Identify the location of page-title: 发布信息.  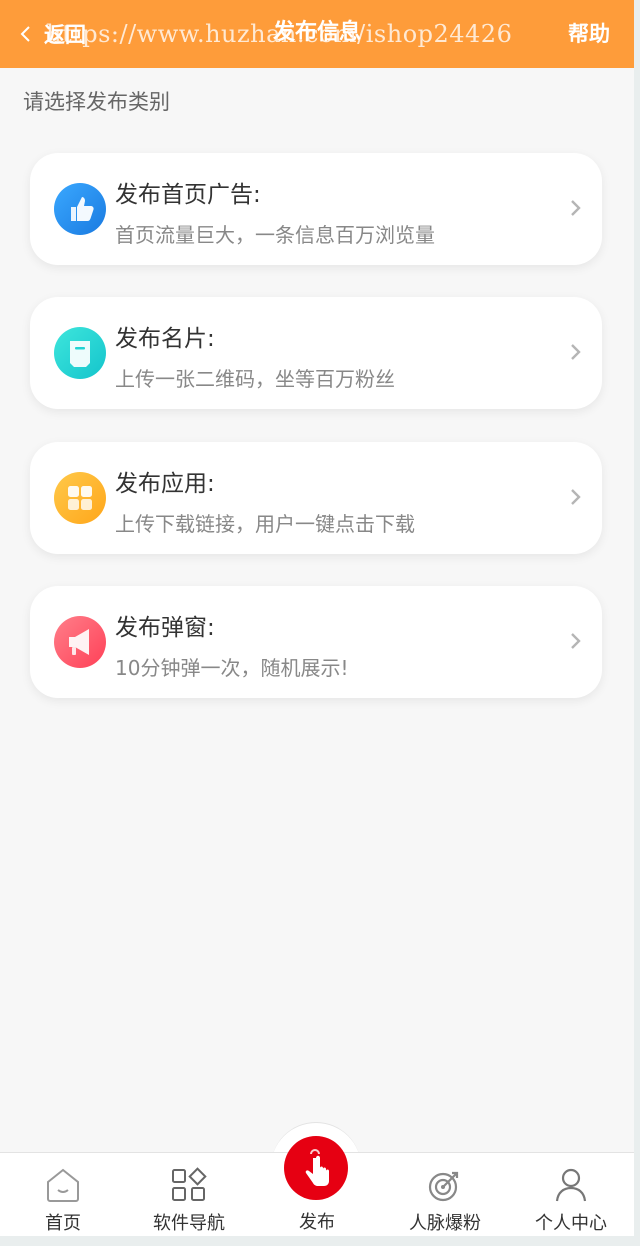
(316, 32).